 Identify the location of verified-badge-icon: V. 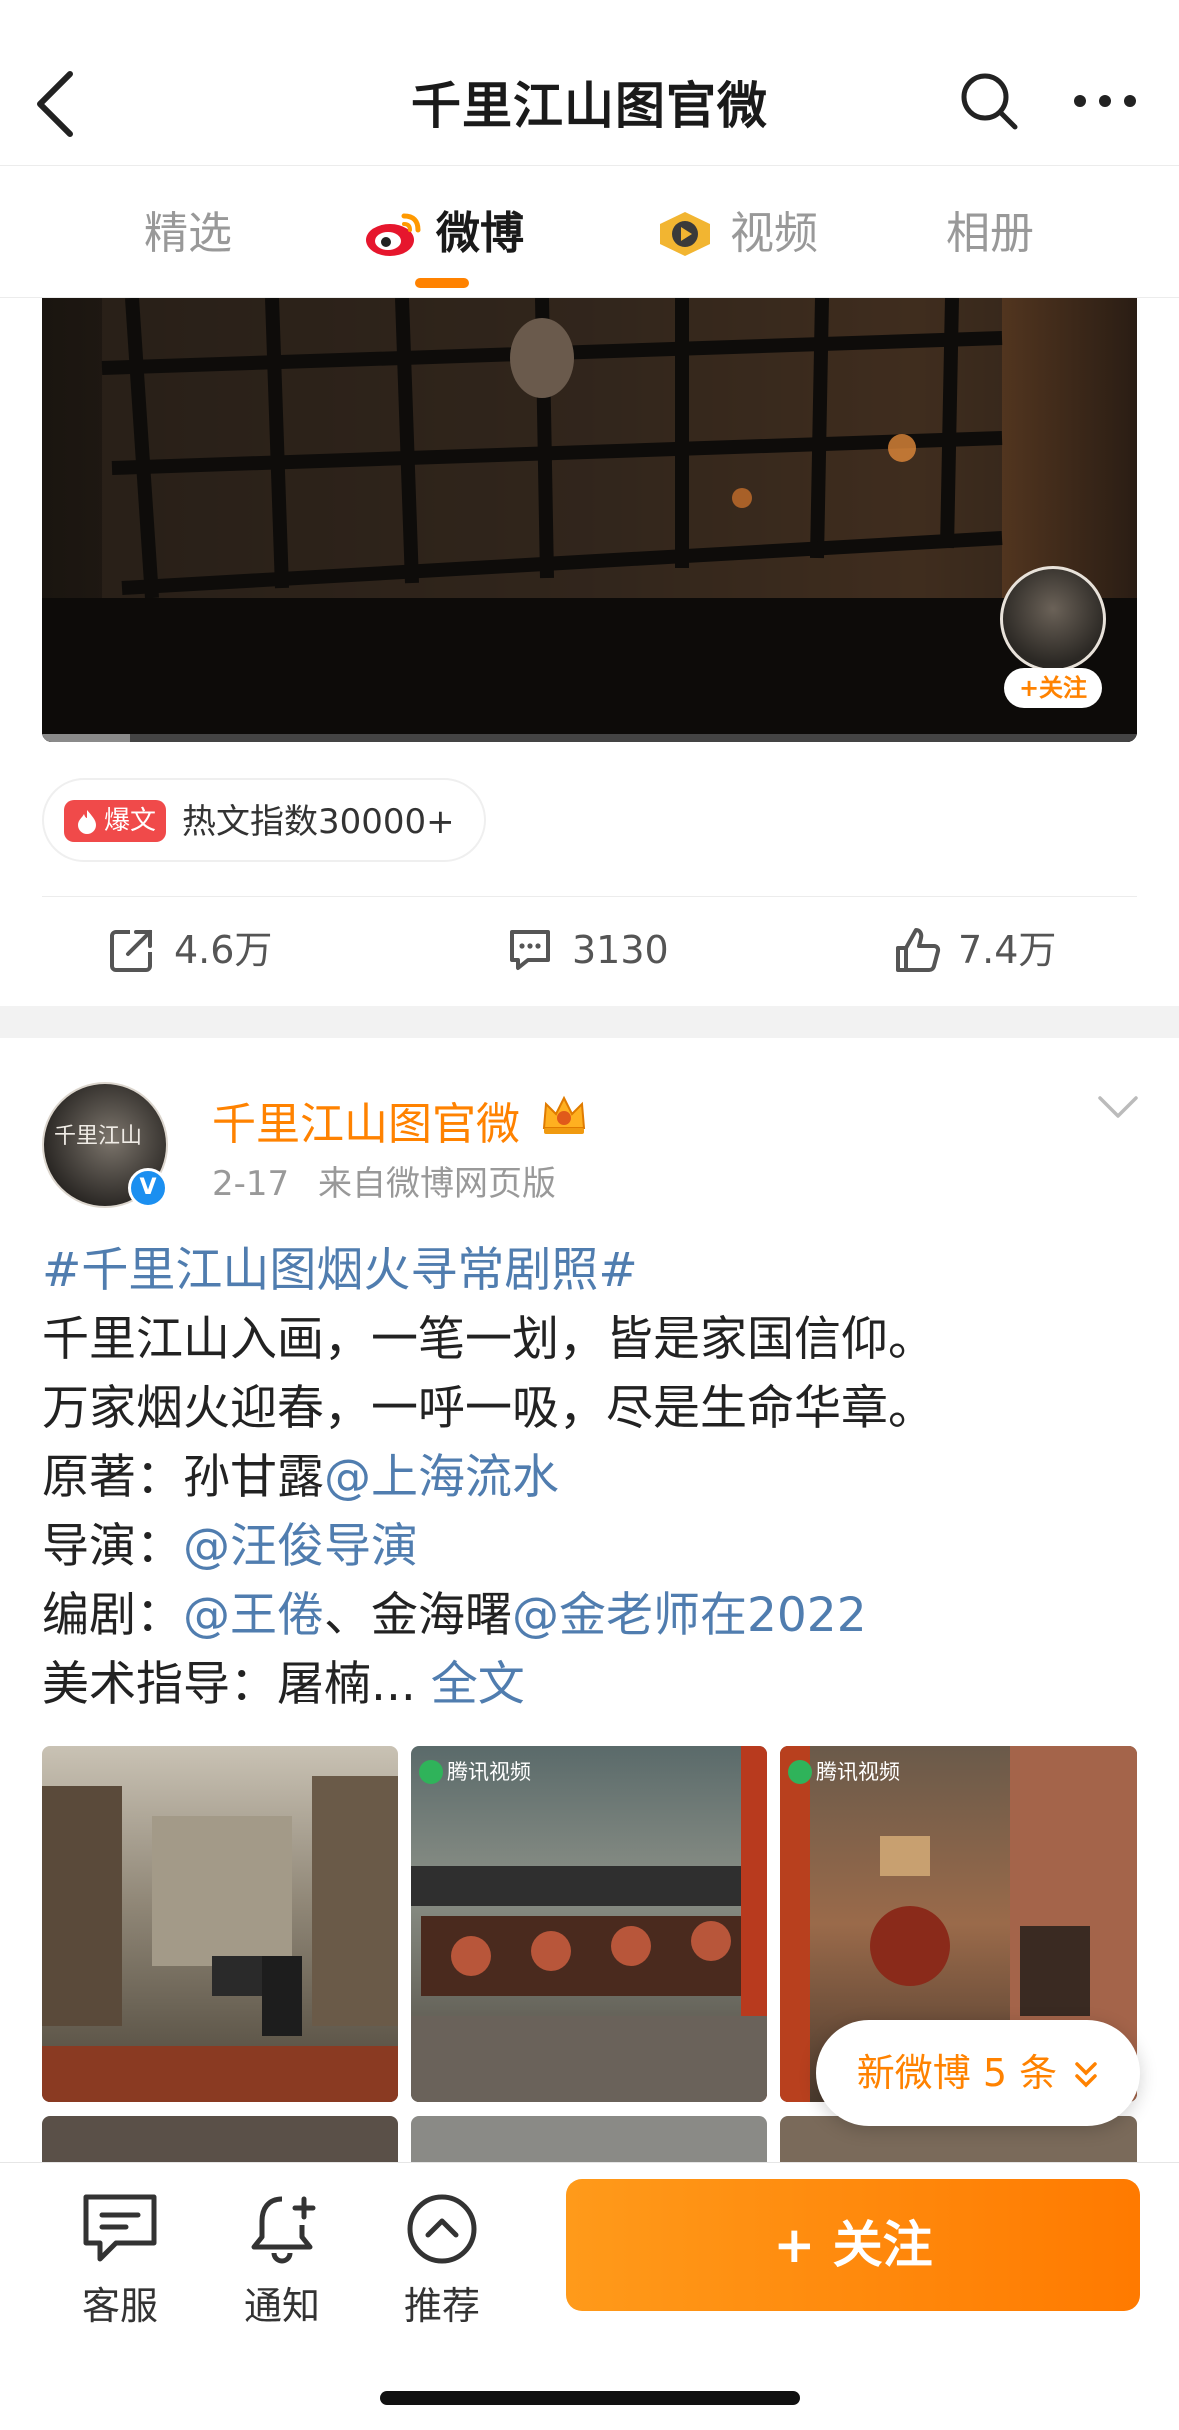
(148, 1188).